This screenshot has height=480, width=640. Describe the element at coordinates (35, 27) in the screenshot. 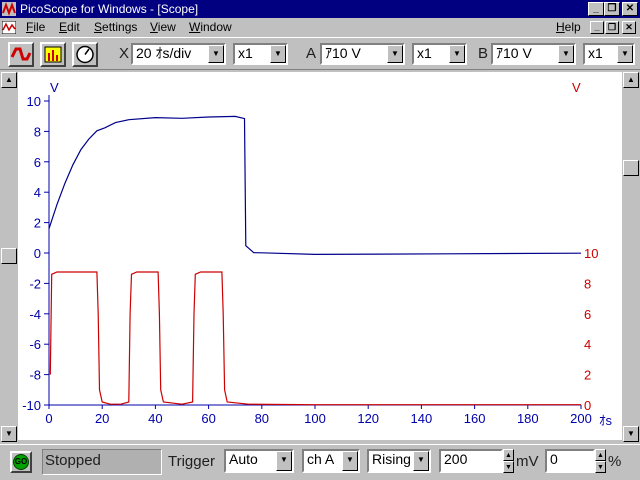

I see `menu-file: File` at that location.